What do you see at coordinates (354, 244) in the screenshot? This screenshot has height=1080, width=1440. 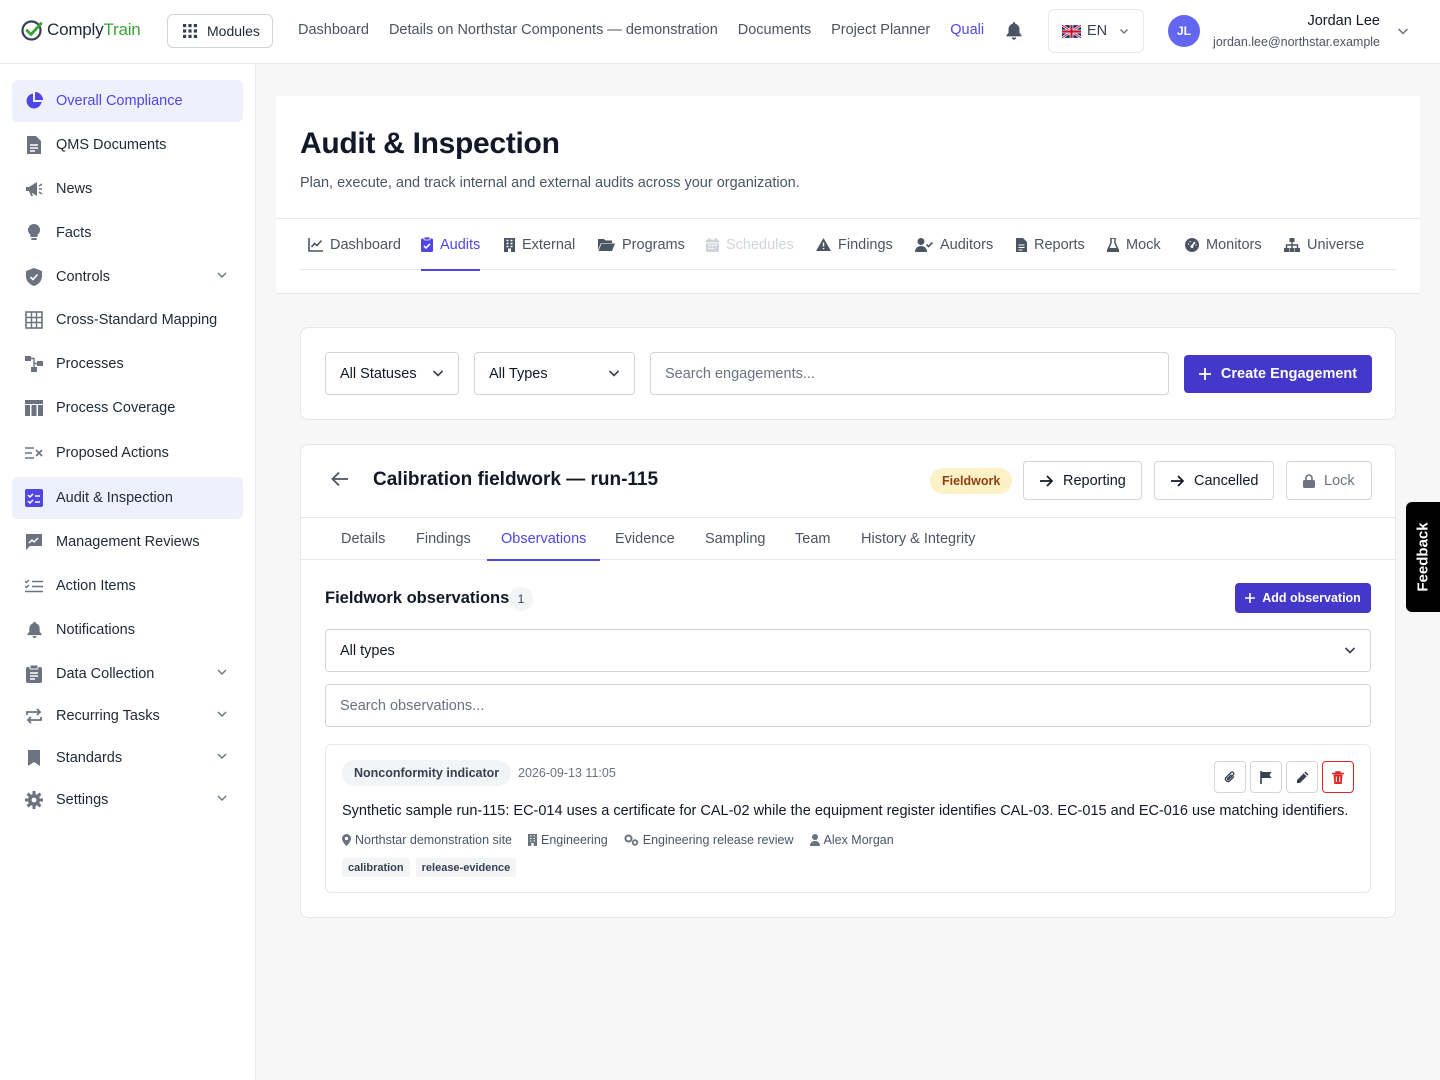 I see `tab-dashboard: Dashboard` at bounding box center [354, 244].